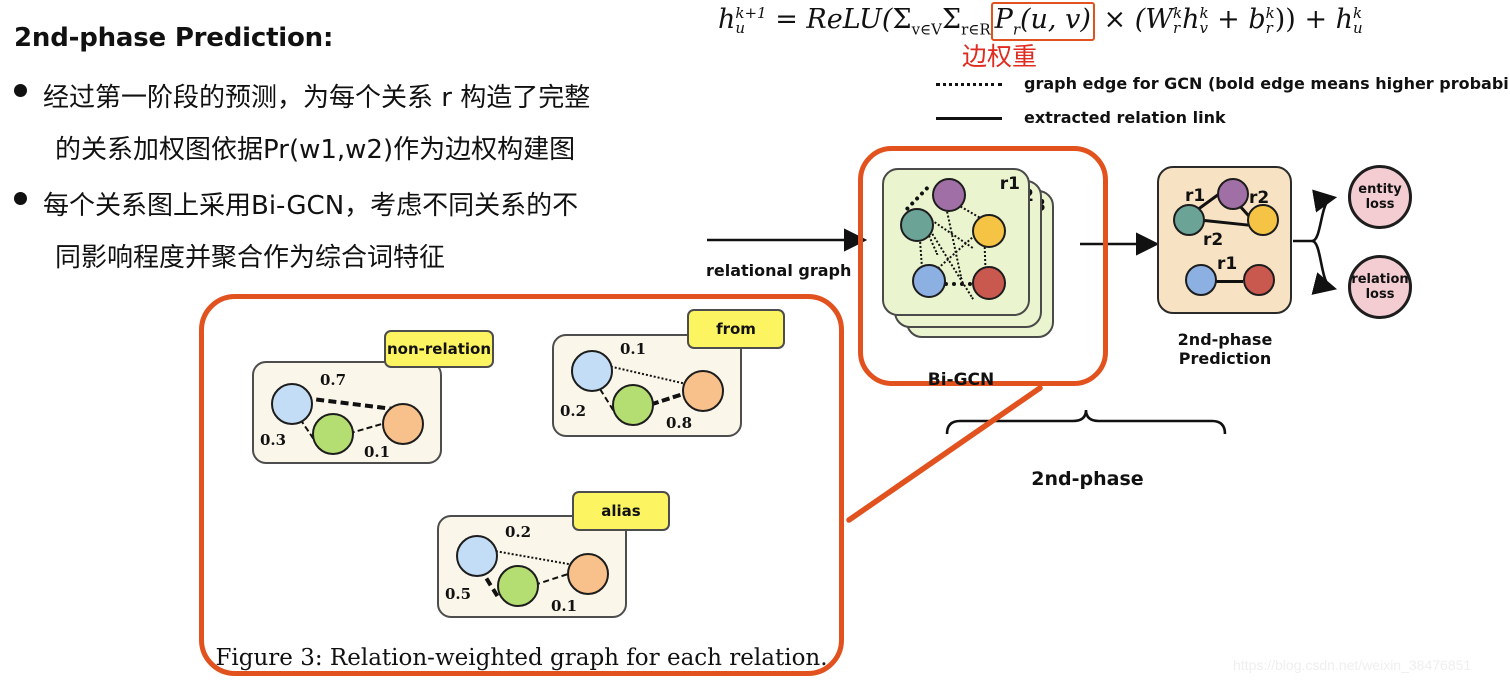 This screenshot has height=689, width=1510. I want to click on prediction-card: r1 r2 r2 r1, so click(1224, 240).